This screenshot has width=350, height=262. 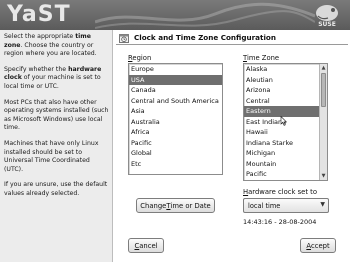 I want to click on timezone-label: Time Zone, so click(x=261, y=58).